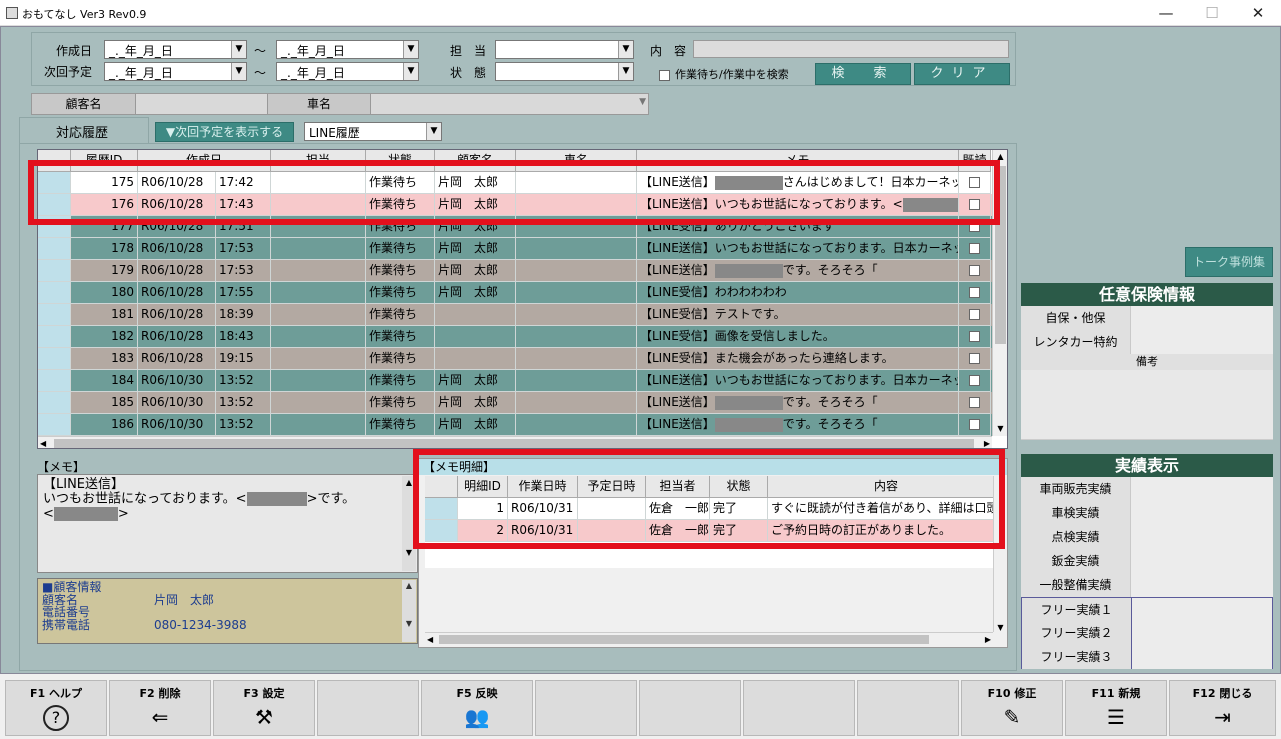 The width and height of the screenshot is (1281, 739). I want to click on status-select: ▼, so click(564, 71).